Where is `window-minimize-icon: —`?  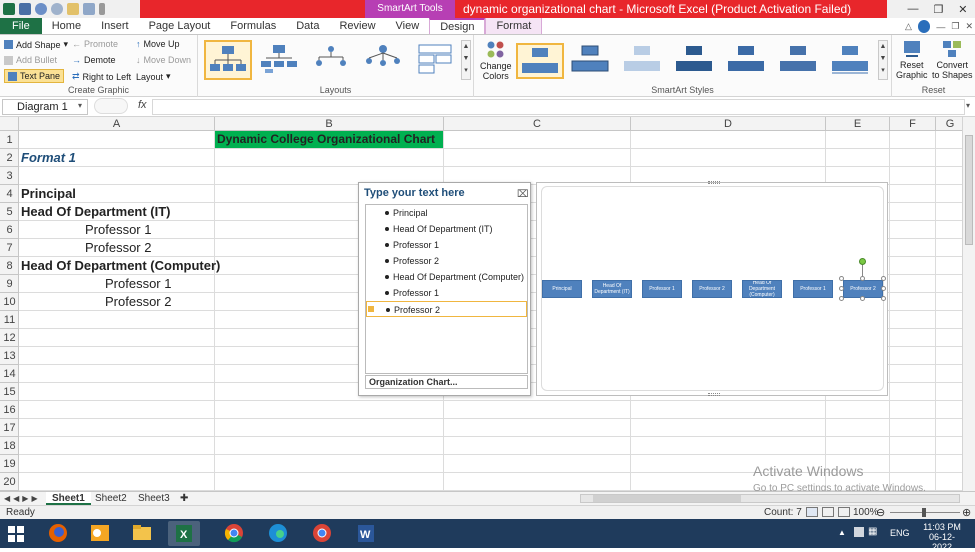
window-minimize-icon: — is located at coordinates (940, 27).